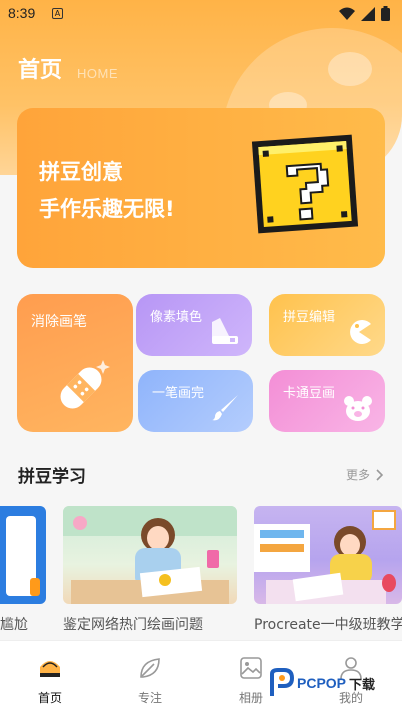  Describe the element at coordinates (150, 668) in the screenshot. I see `leaf-icon` at that location.